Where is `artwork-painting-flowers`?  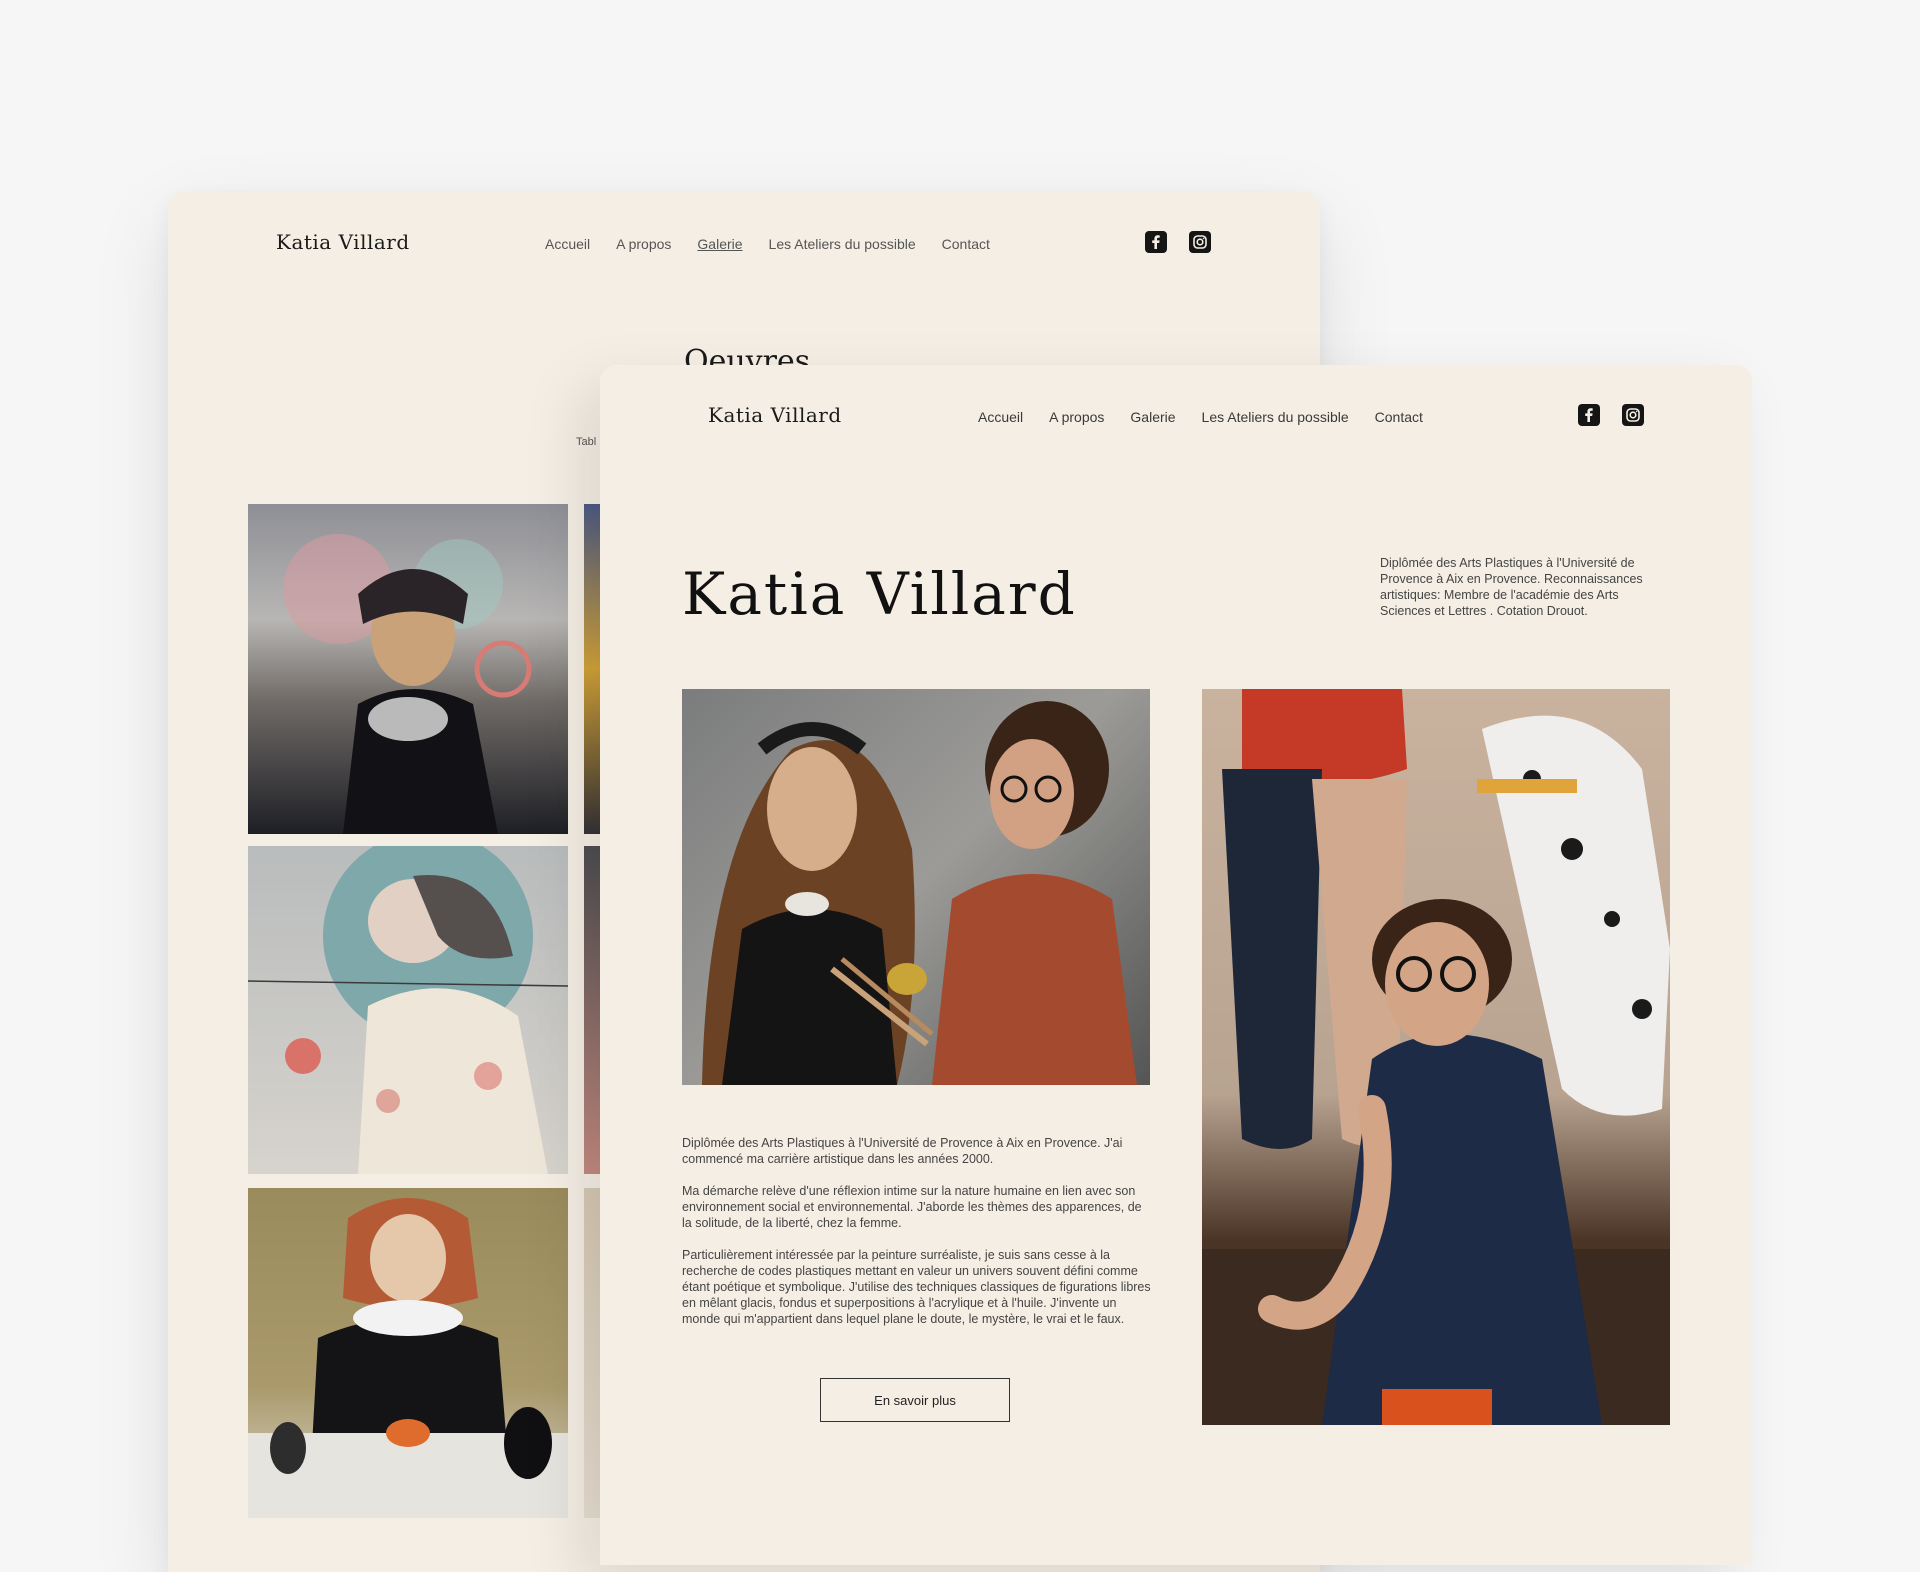 artwork-painting-flowers is located at coordinates (407, 684).